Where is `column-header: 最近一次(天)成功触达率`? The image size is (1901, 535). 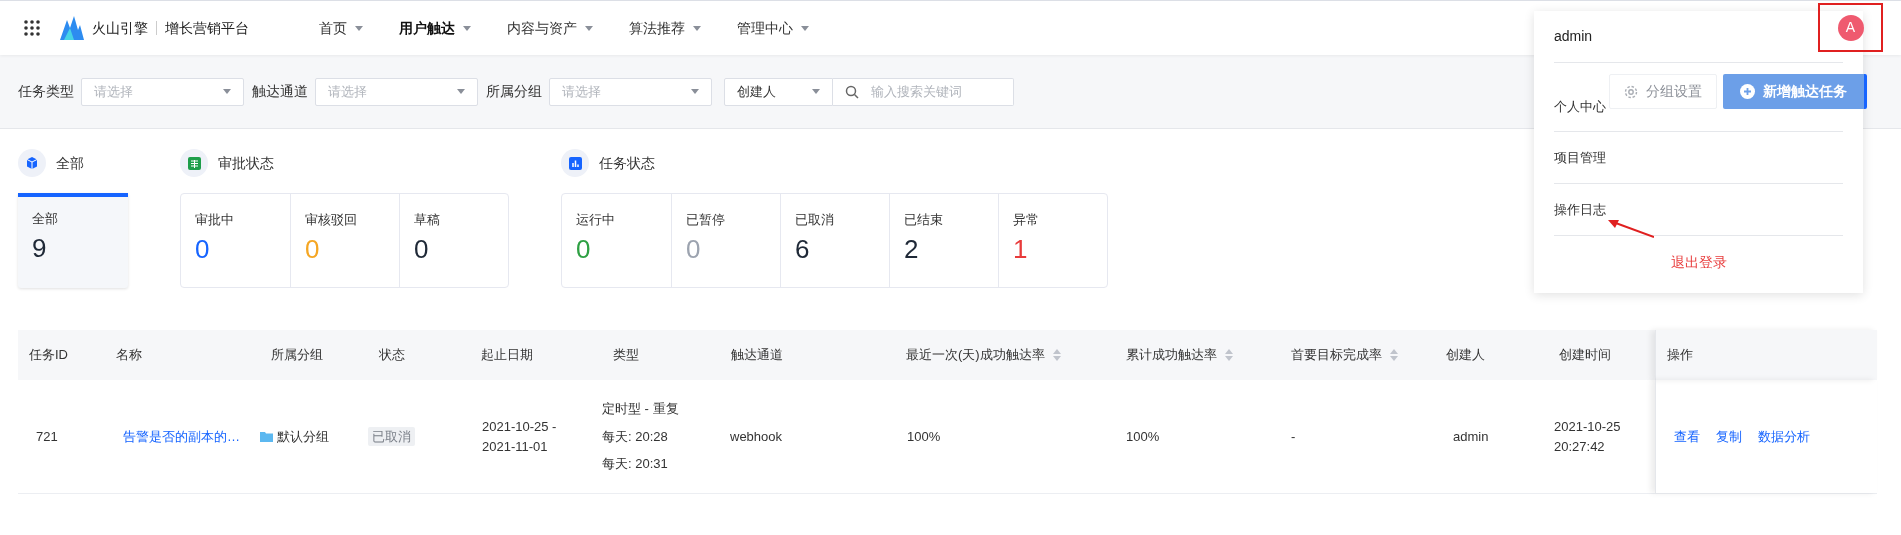
column-header: 最近一次(天)成功触达率 is located at coordinates (1005, 355).